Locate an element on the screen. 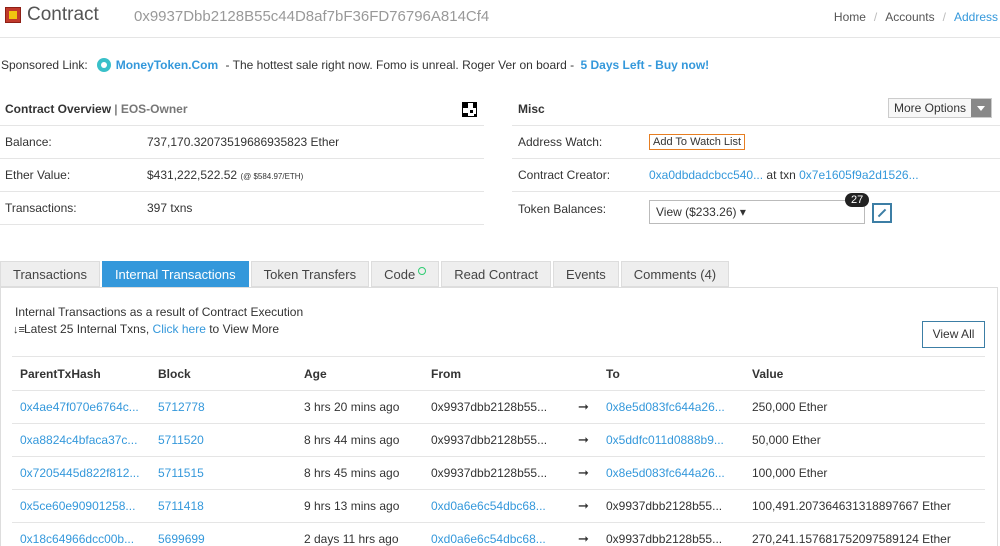 This screenshot has height=546, width=1000. column-header-arrow is located at coordinates (592, 373).